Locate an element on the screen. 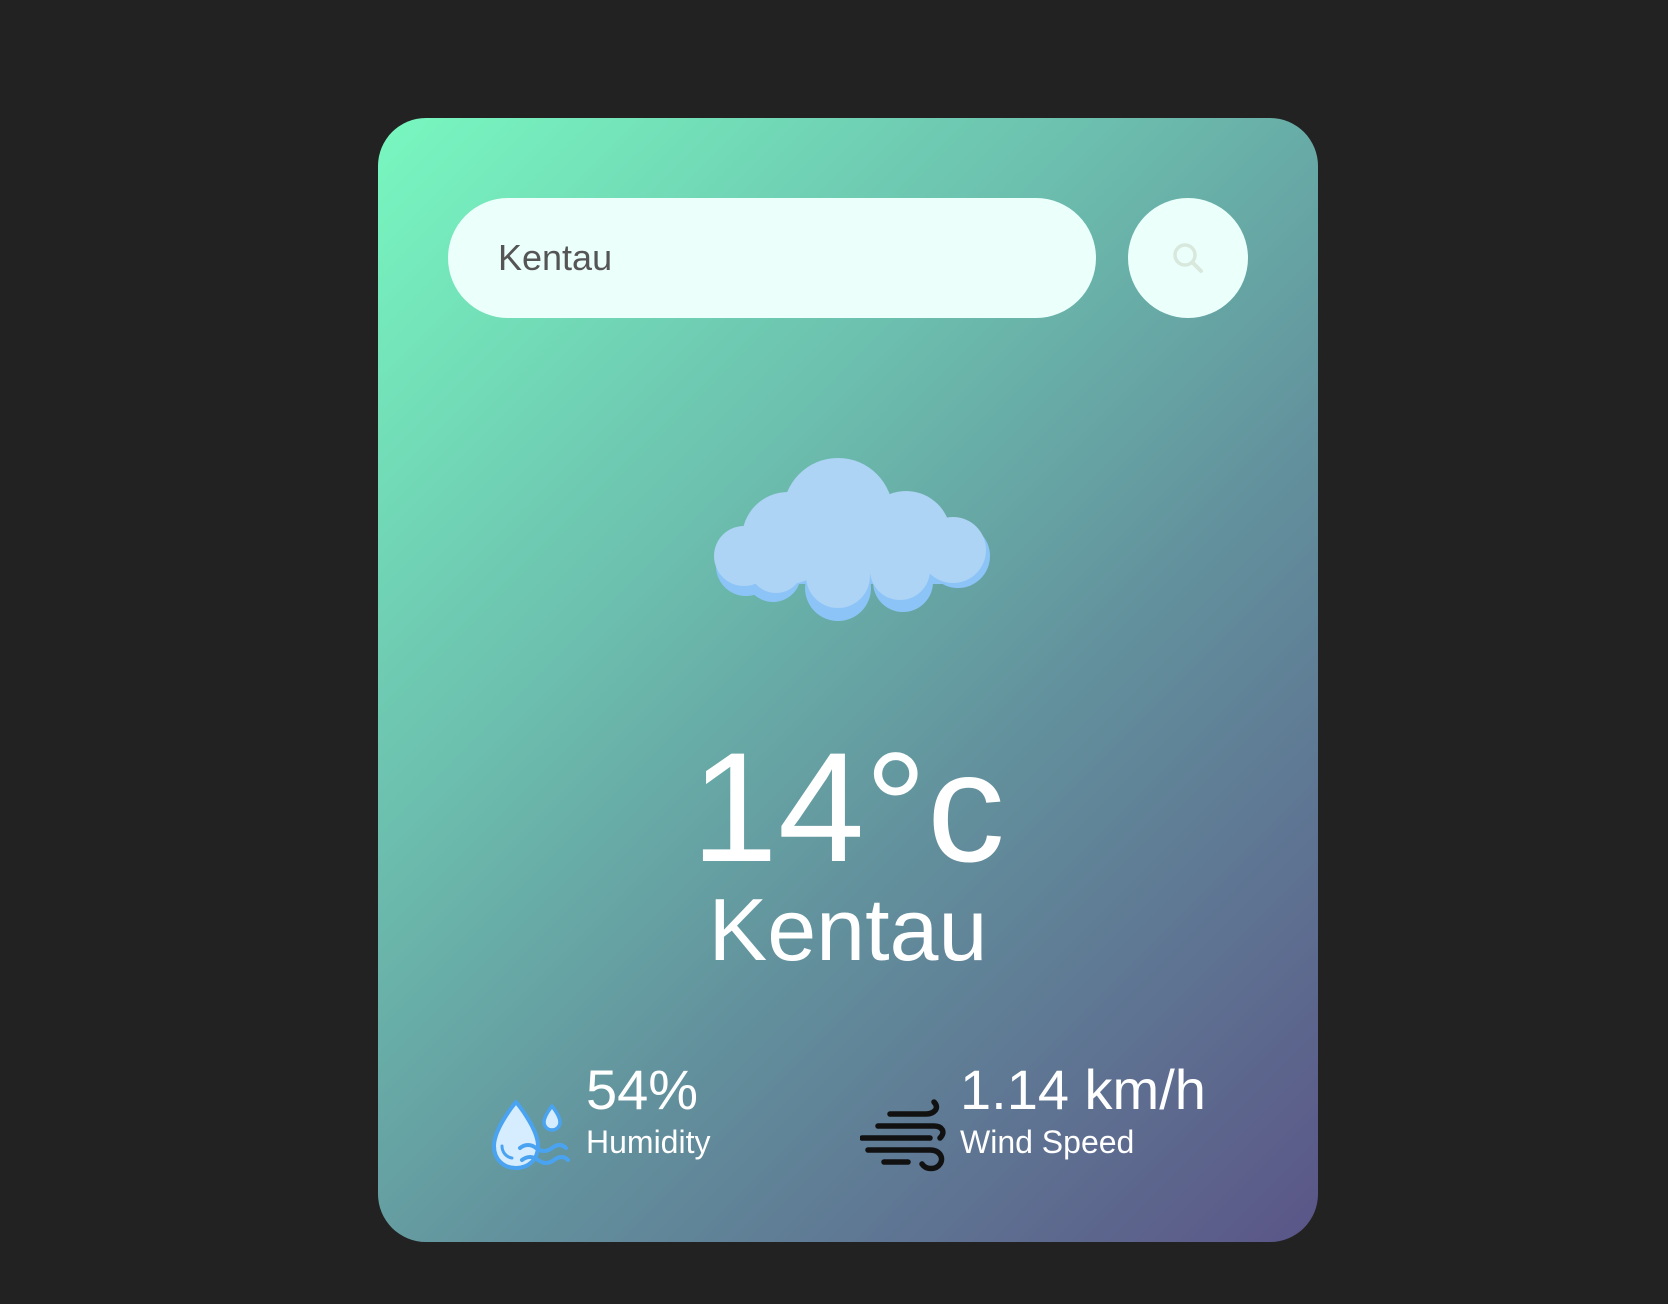 Image resolution: width=1668 pixels, height=1304 pixels. temperature: 14°c is located at coordinates (848, 808).